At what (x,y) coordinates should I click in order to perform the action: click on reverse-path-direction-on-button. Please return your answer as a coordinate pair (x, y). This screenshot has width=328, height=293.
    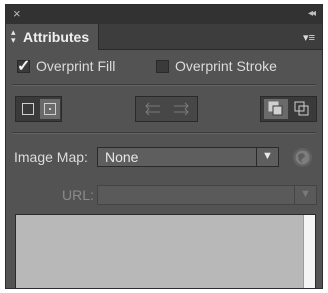
    Looking at the image, I should click on (181, 109).